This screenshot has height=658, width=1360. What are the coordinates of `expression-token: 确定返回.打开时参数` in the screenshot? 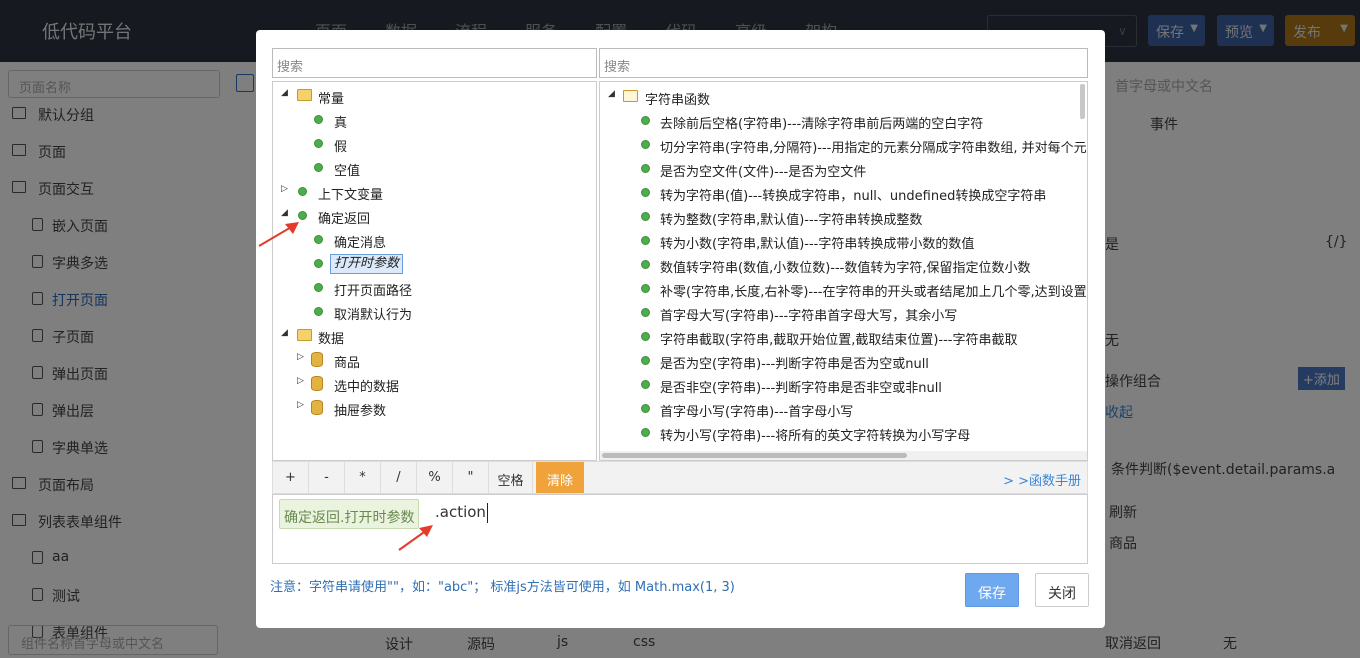 It's located at (349, 514).